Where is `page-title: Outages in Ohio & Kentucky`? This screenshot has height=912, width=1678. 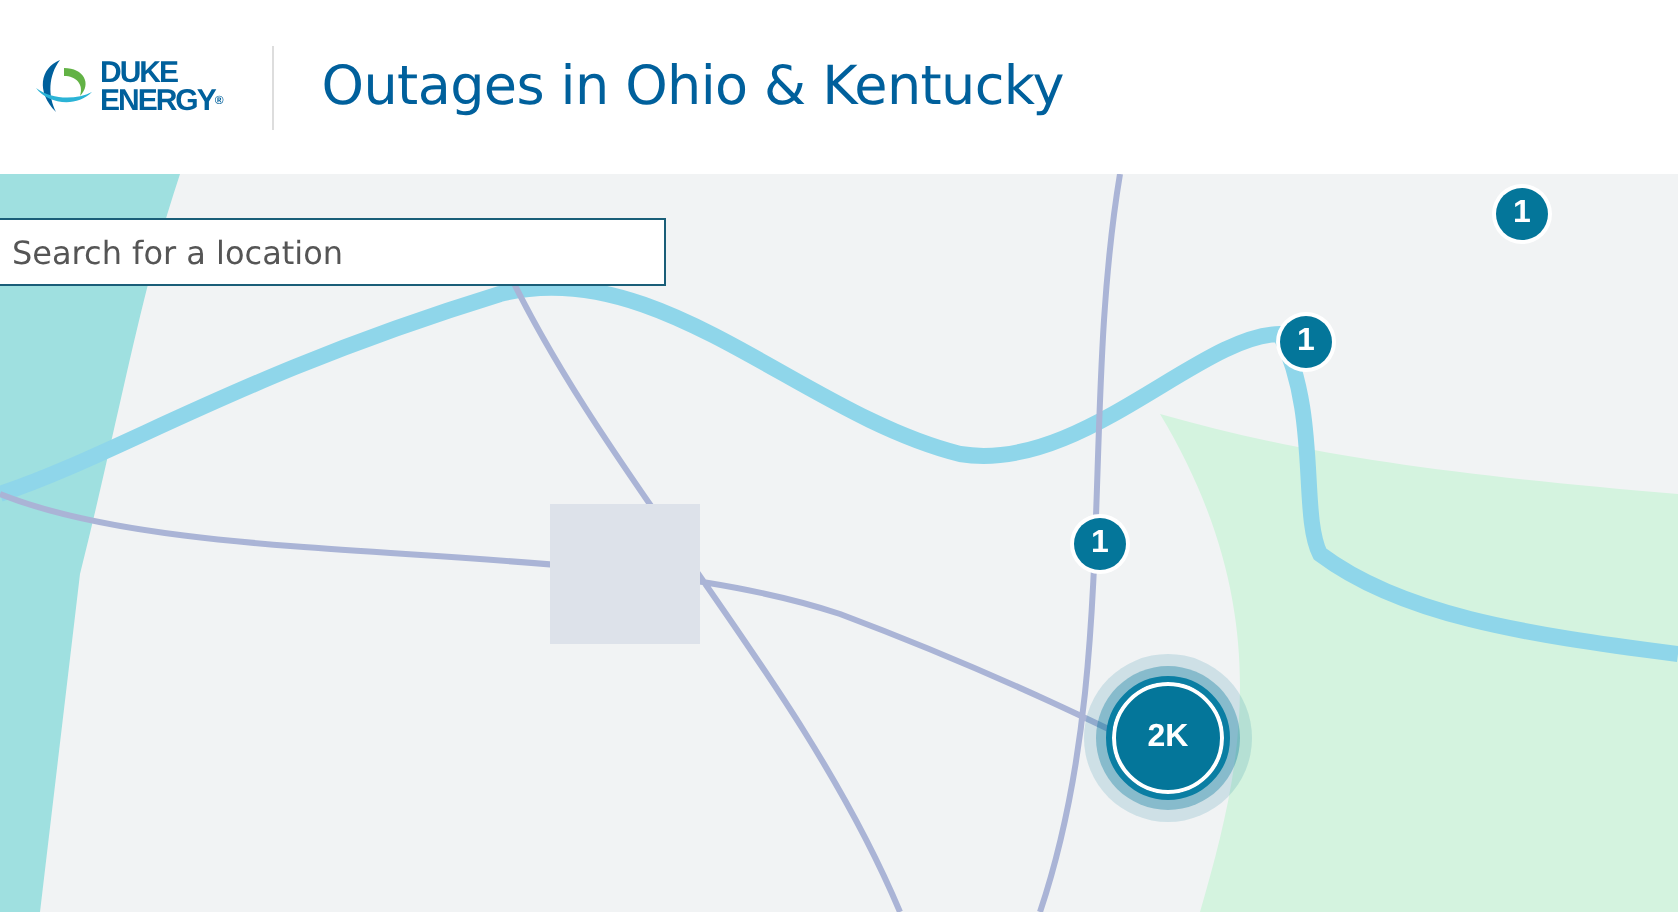
page-title: Outages in Ohio & Kentucky is located at coordinates (692, 87).